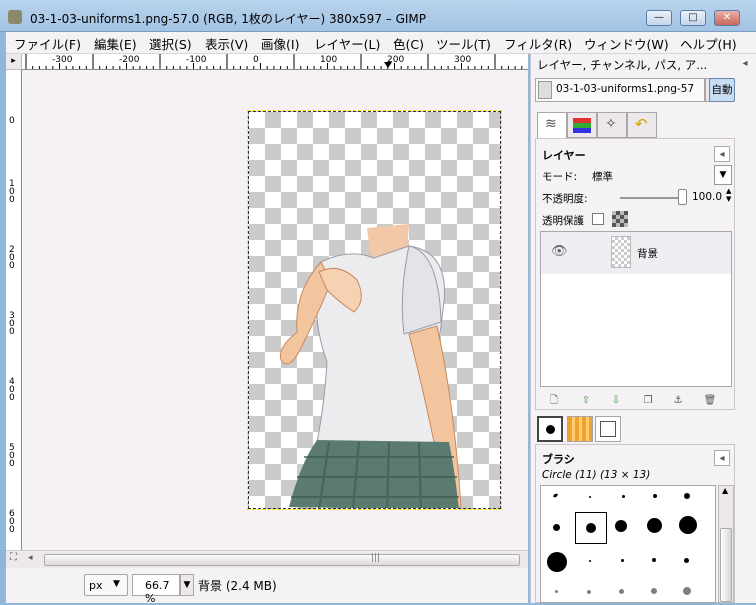 The image size is (756, 605). What do you see at coordinates (275, 62) in the screenshot?
I see `horizontal-ruler: -300 -200 -100 0 100 200 300` at bounding box center [275, 62].